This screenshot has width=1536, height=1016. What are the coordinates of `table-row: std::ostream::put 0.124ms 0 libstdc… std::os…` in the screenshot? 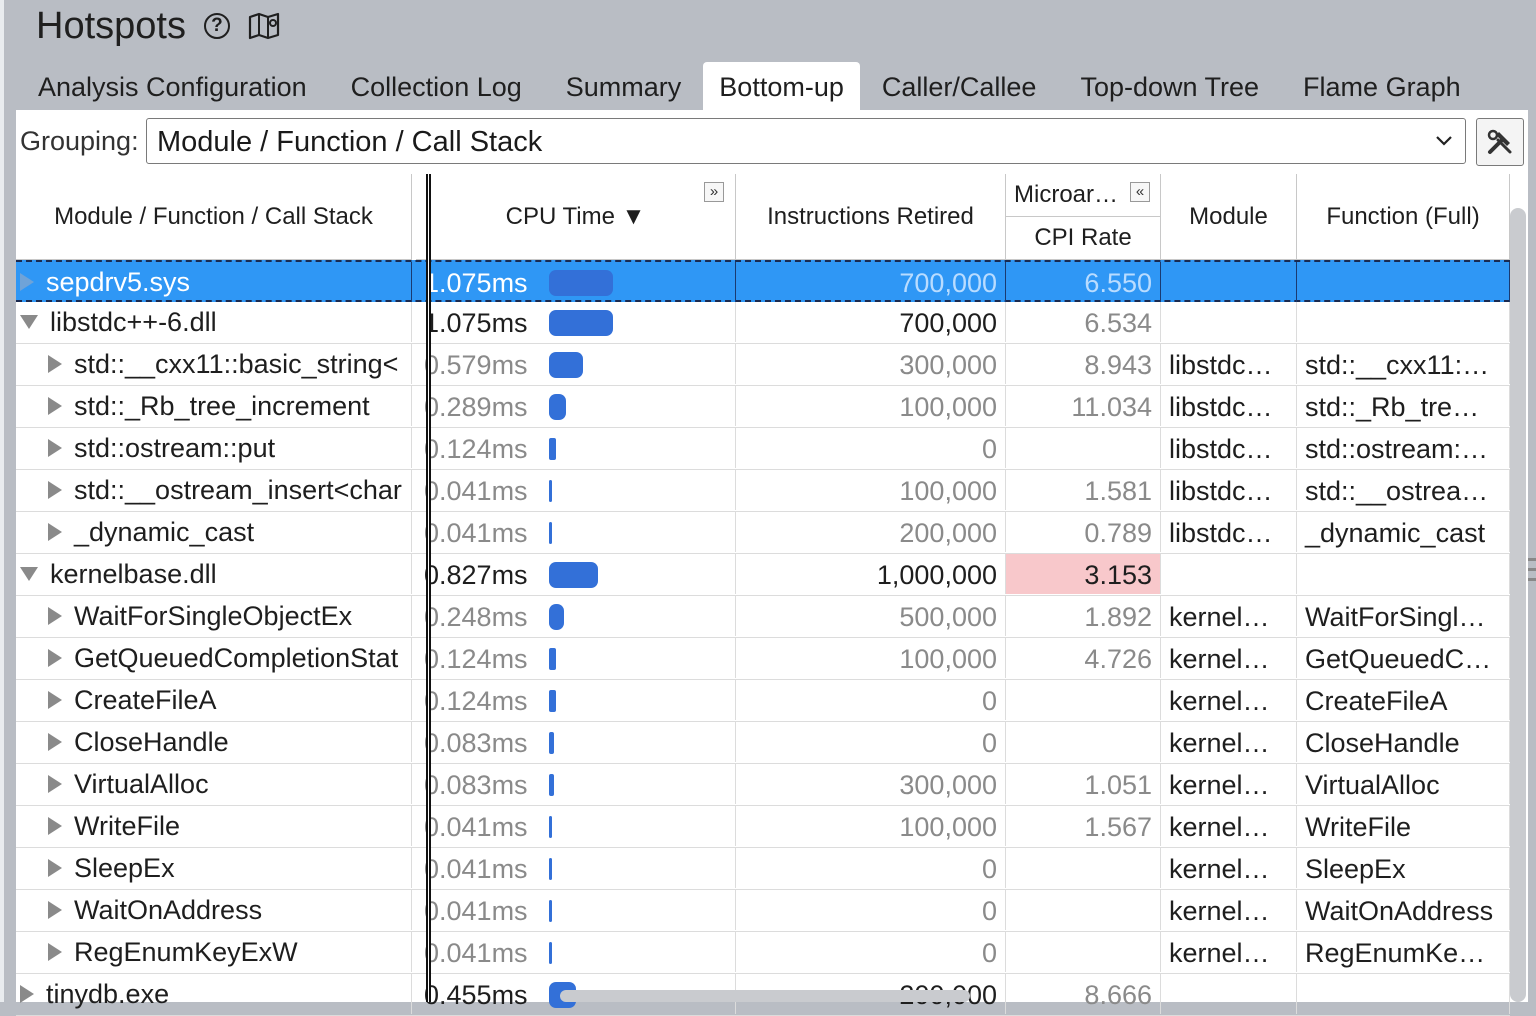 It's located at (763, 449).